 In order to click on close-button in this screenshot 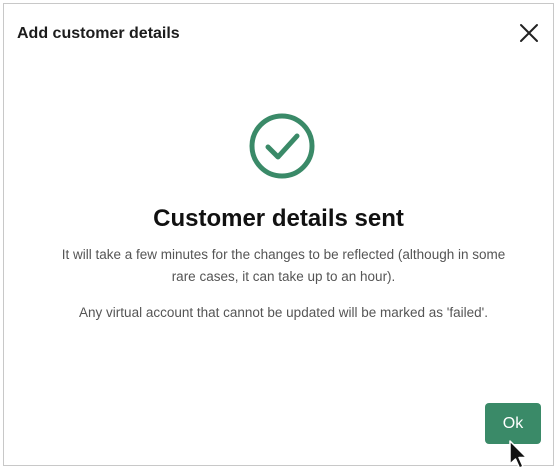, I will do `click(529, 33)`.